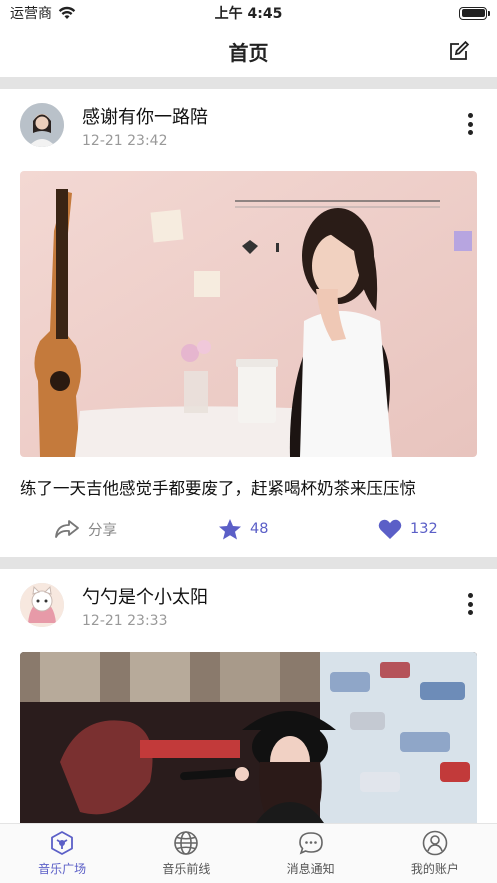  I want to click on page-title: 首页, so click(248, 52).